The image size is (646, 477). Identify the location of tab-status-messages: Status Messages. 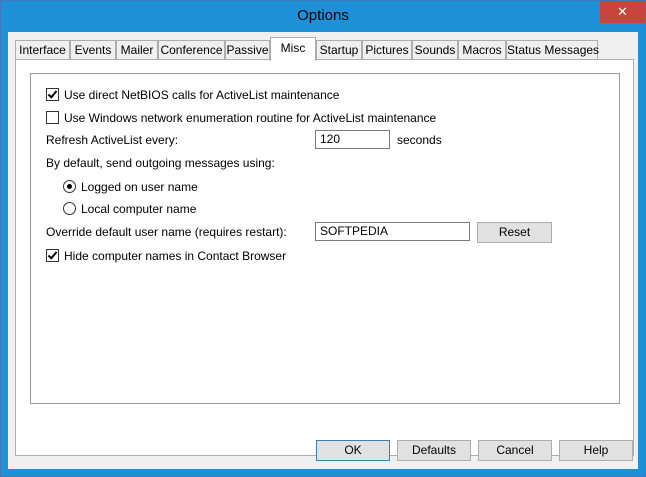
(552, 49).